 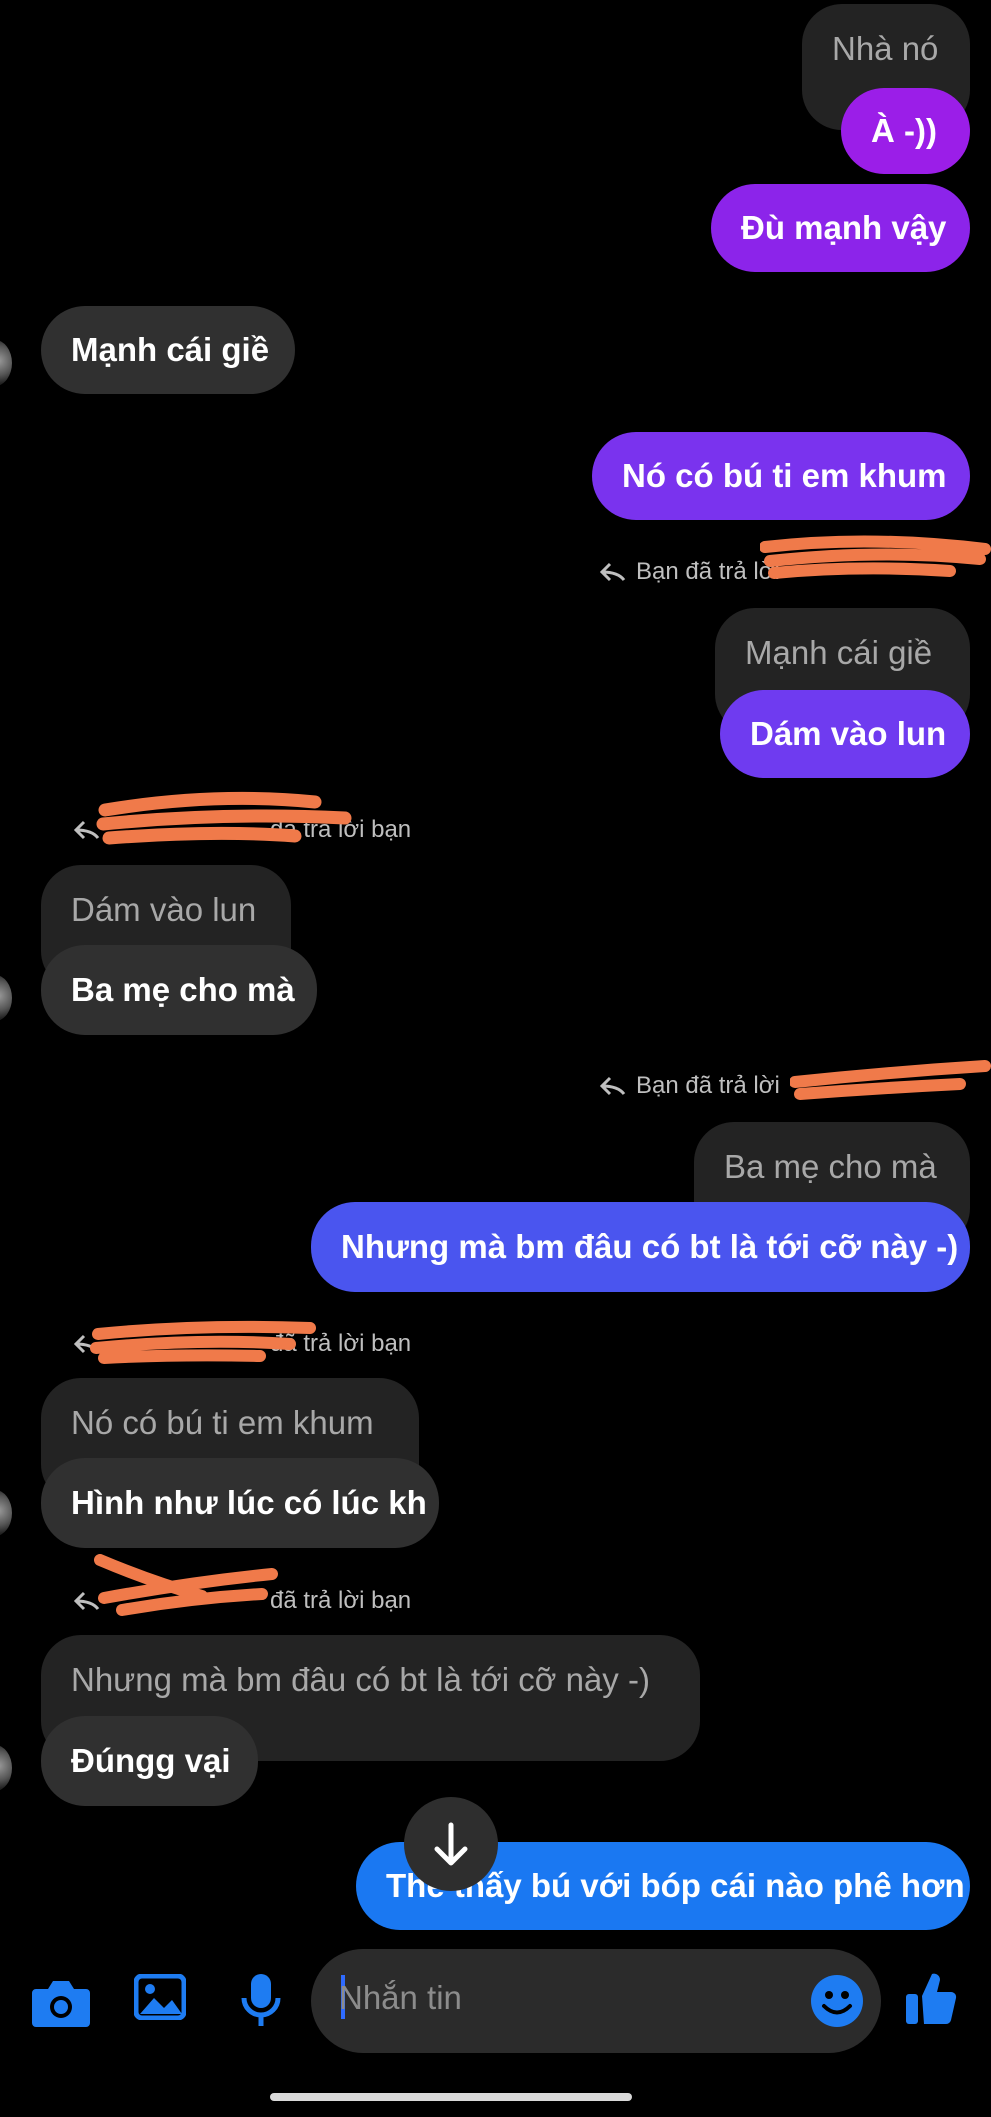 I want to click on quote-text: Nhà nó, so click(x=885, y=48).